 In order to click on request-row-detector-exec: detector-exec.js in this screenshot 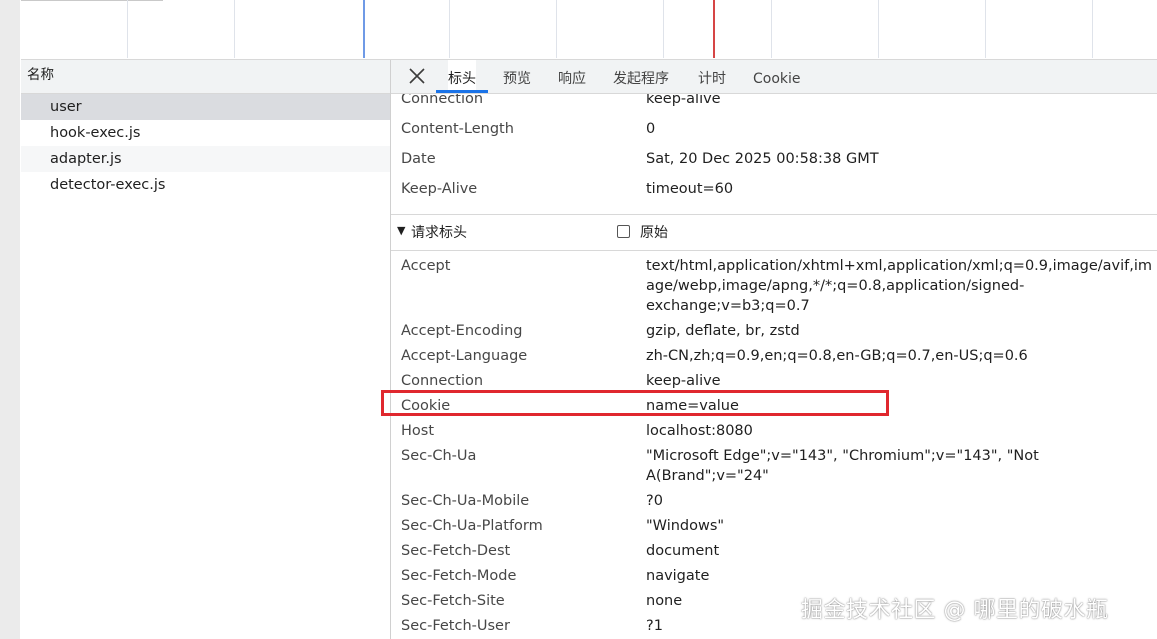, I will do `click(205, 185)`.